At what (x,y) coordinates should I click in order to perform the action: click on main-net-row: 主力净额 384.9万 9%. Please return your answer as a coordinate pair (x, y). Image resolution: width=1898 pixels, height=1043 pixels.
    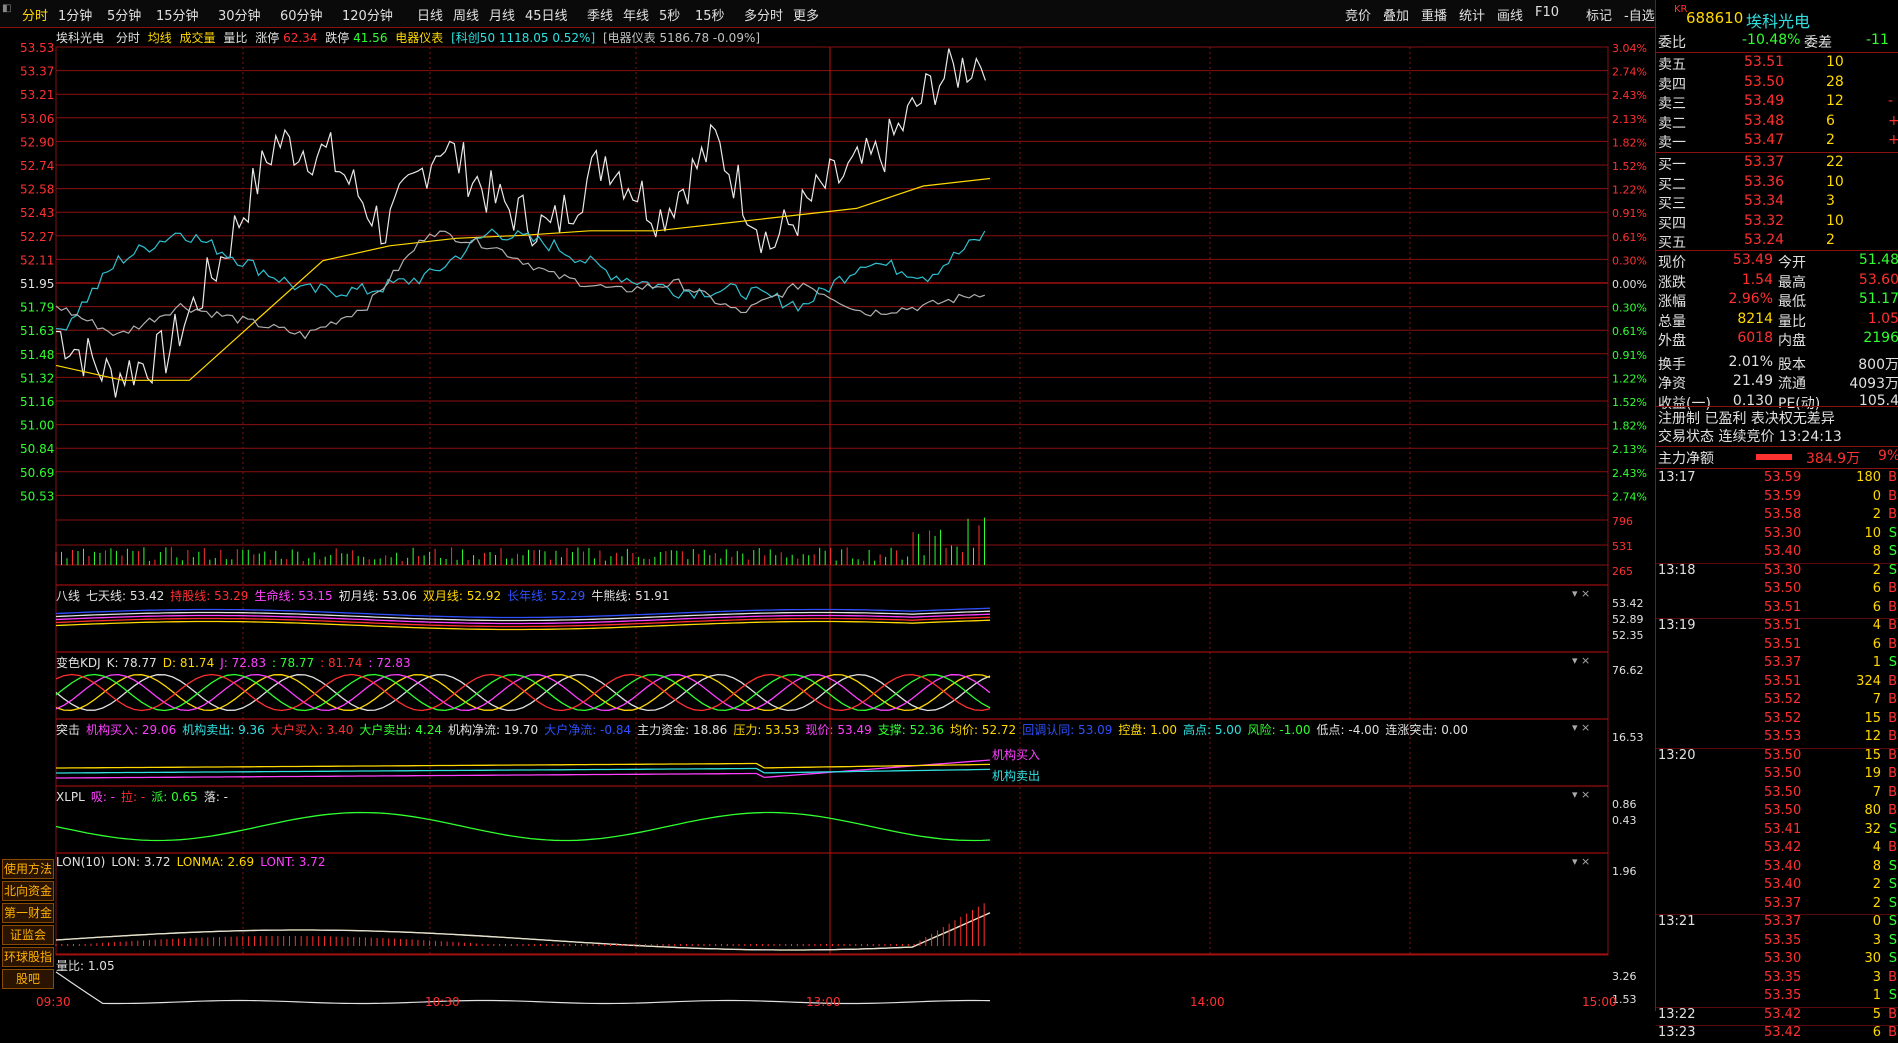
    Looking at the image, I should click on (1777, 456).